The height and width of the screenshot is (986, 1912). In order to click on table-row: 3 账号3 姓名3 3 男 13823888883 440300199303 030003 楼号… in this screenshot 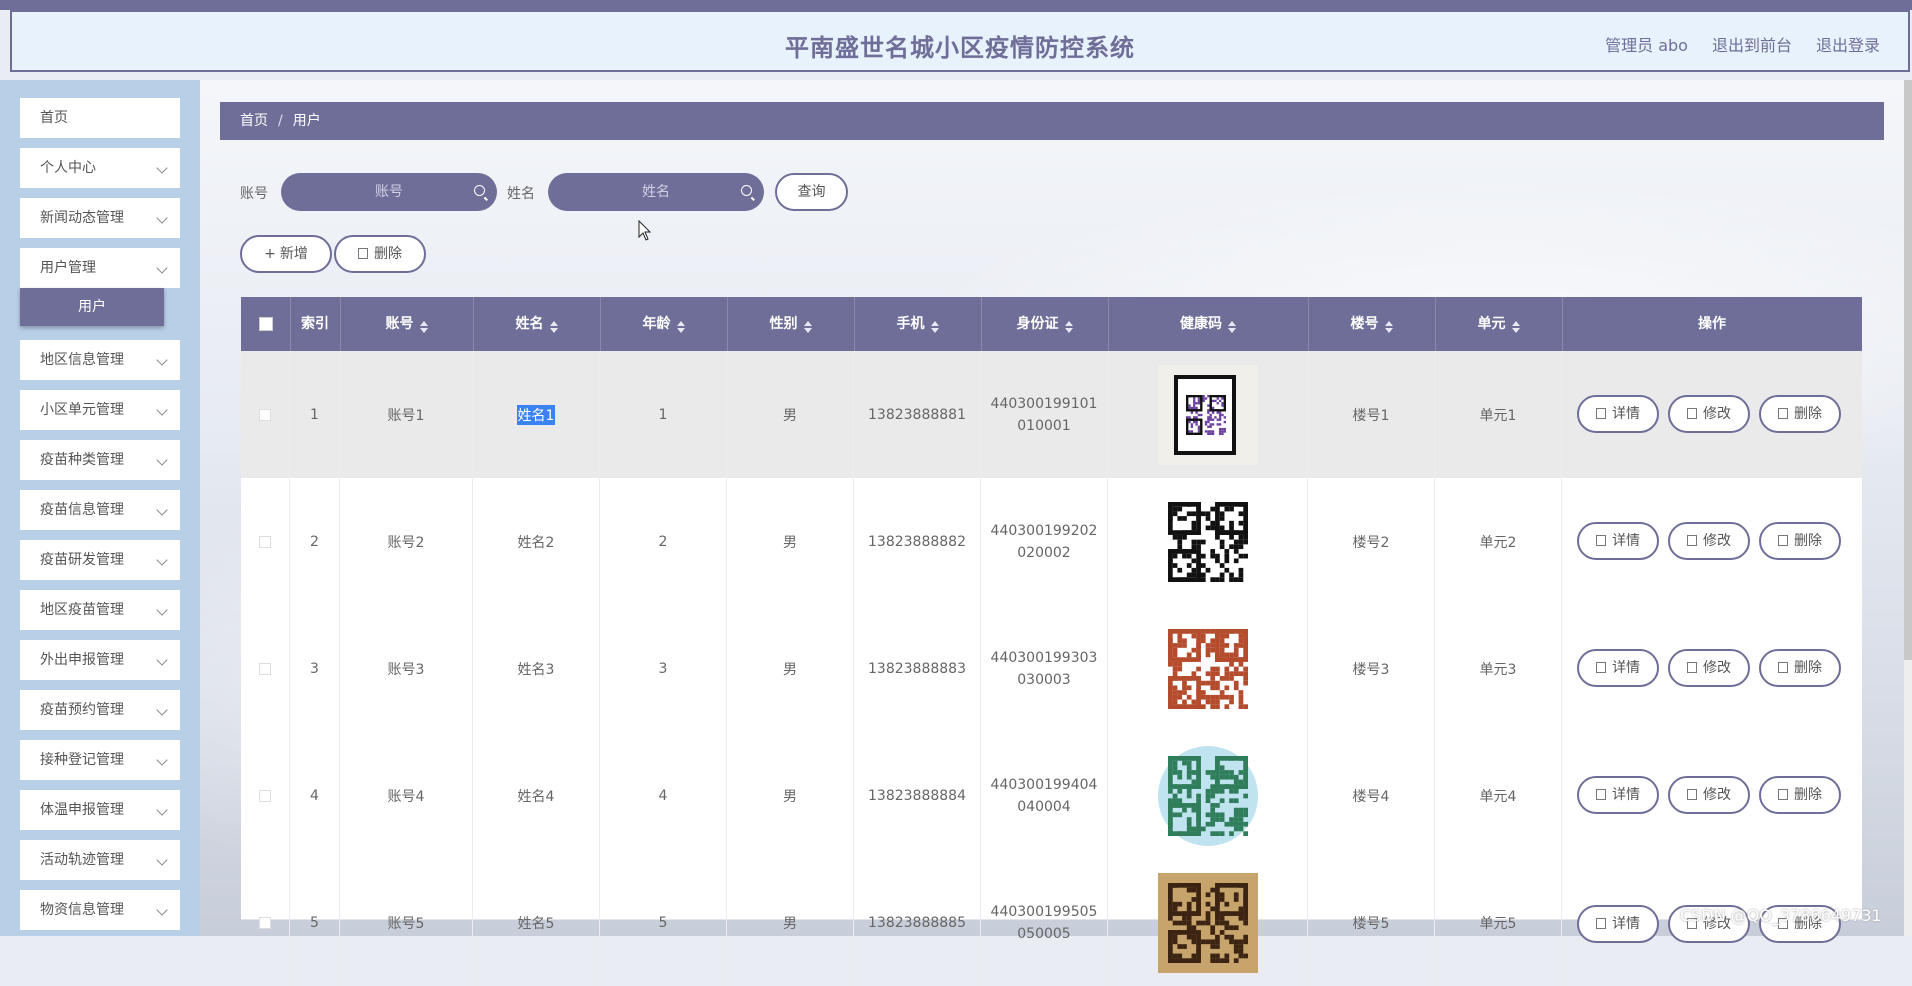, I will do `click(1051, 669)`.